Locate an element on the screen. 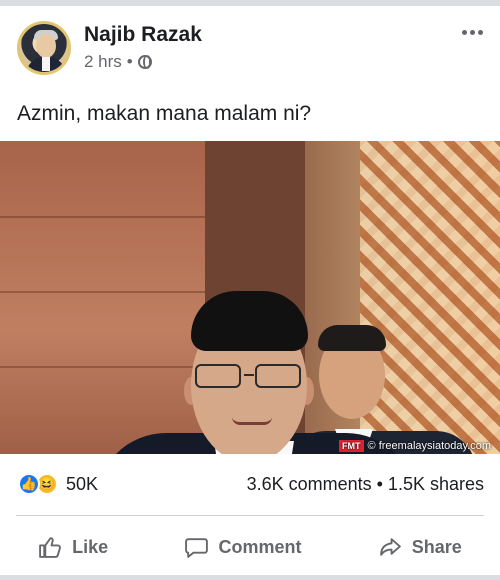 The height and width of the screenshot is (580, 500). post-caption: Azmin, makan mana malam ni? is located at coordinates (164, 113).